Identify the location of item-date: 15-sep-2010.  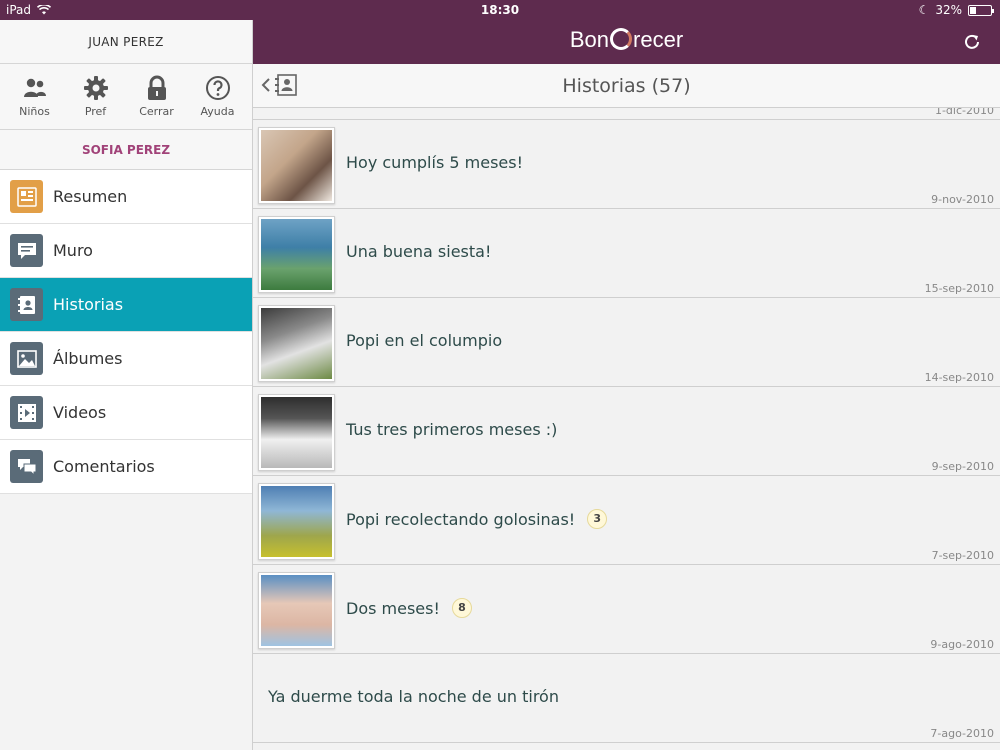
(959, 288).